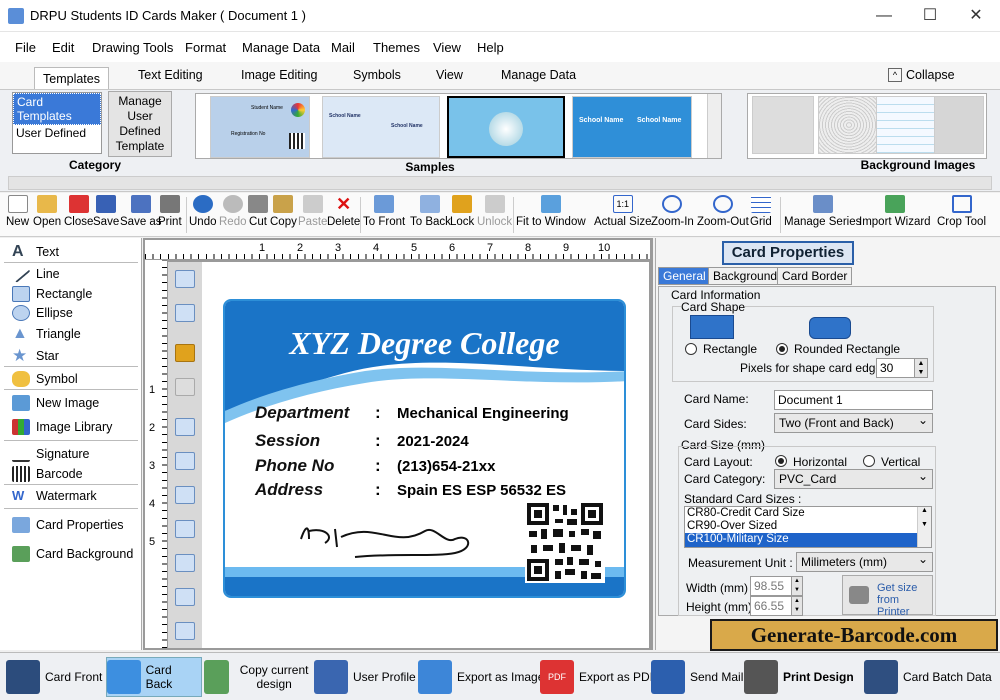  I want to click on radio-rectangle, so click(691, 349).